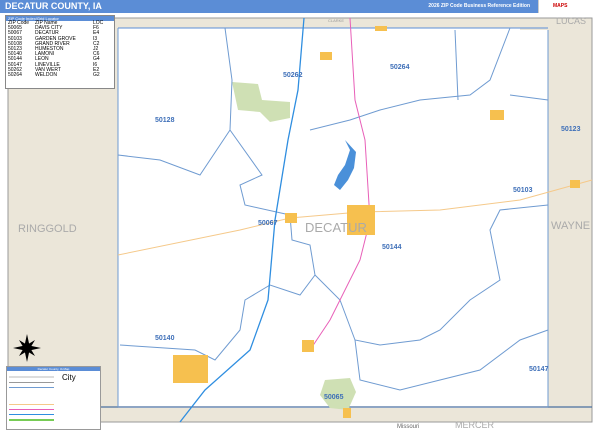 This screenshot has width=600, height=435. I want to click on county-label-lucas: LUCAS, so click(571, 21).